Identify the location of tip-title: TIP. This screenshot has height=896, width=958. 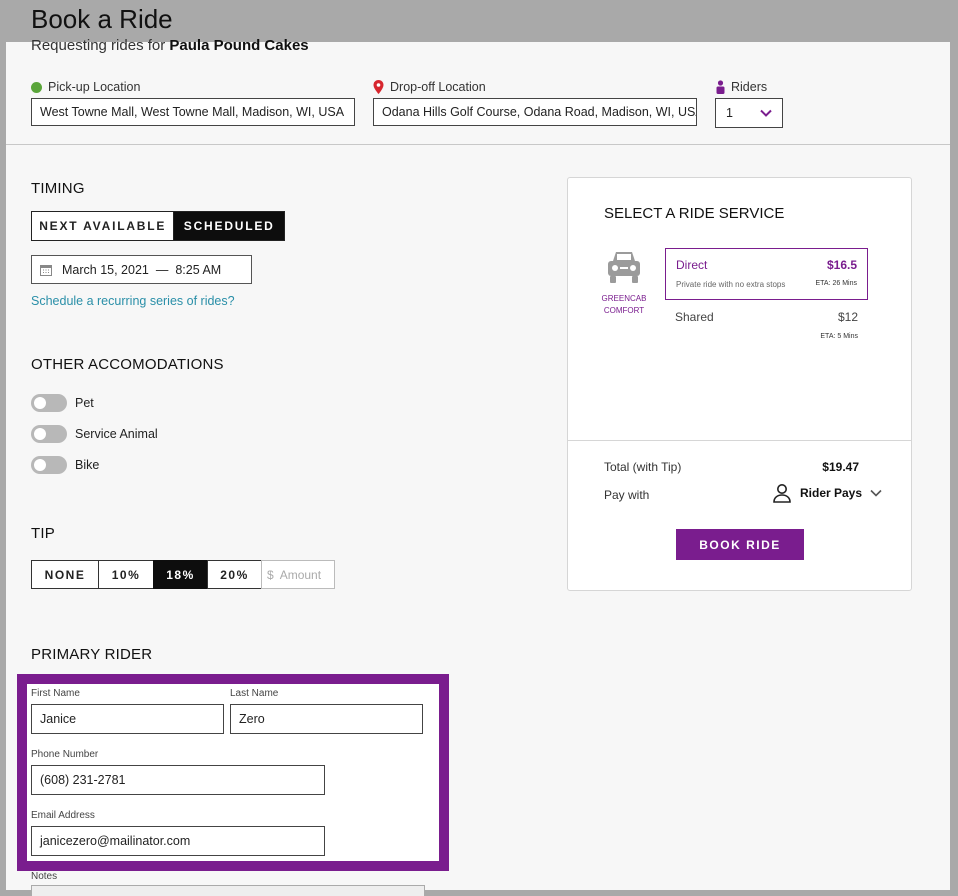
(43, 533).